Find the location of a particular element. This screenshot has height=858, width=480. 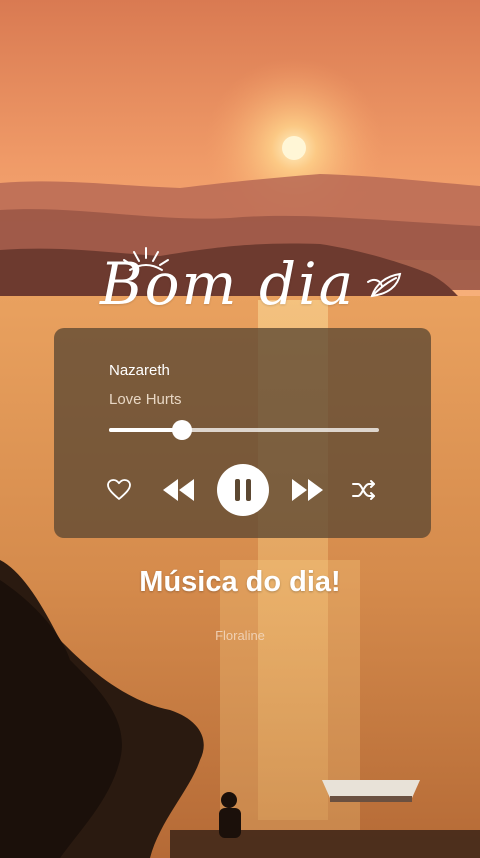

fast-forward-icon is located at coordinates (307, 490).